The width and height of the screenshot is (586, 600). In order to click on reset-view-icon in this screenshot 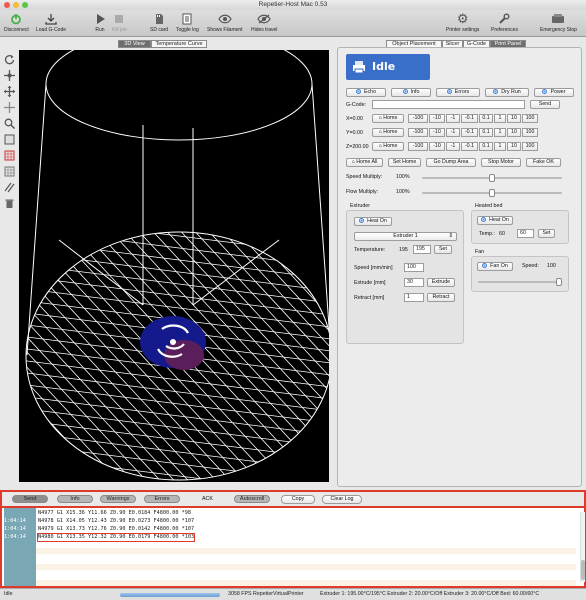, I will do `click(9, 59)`.